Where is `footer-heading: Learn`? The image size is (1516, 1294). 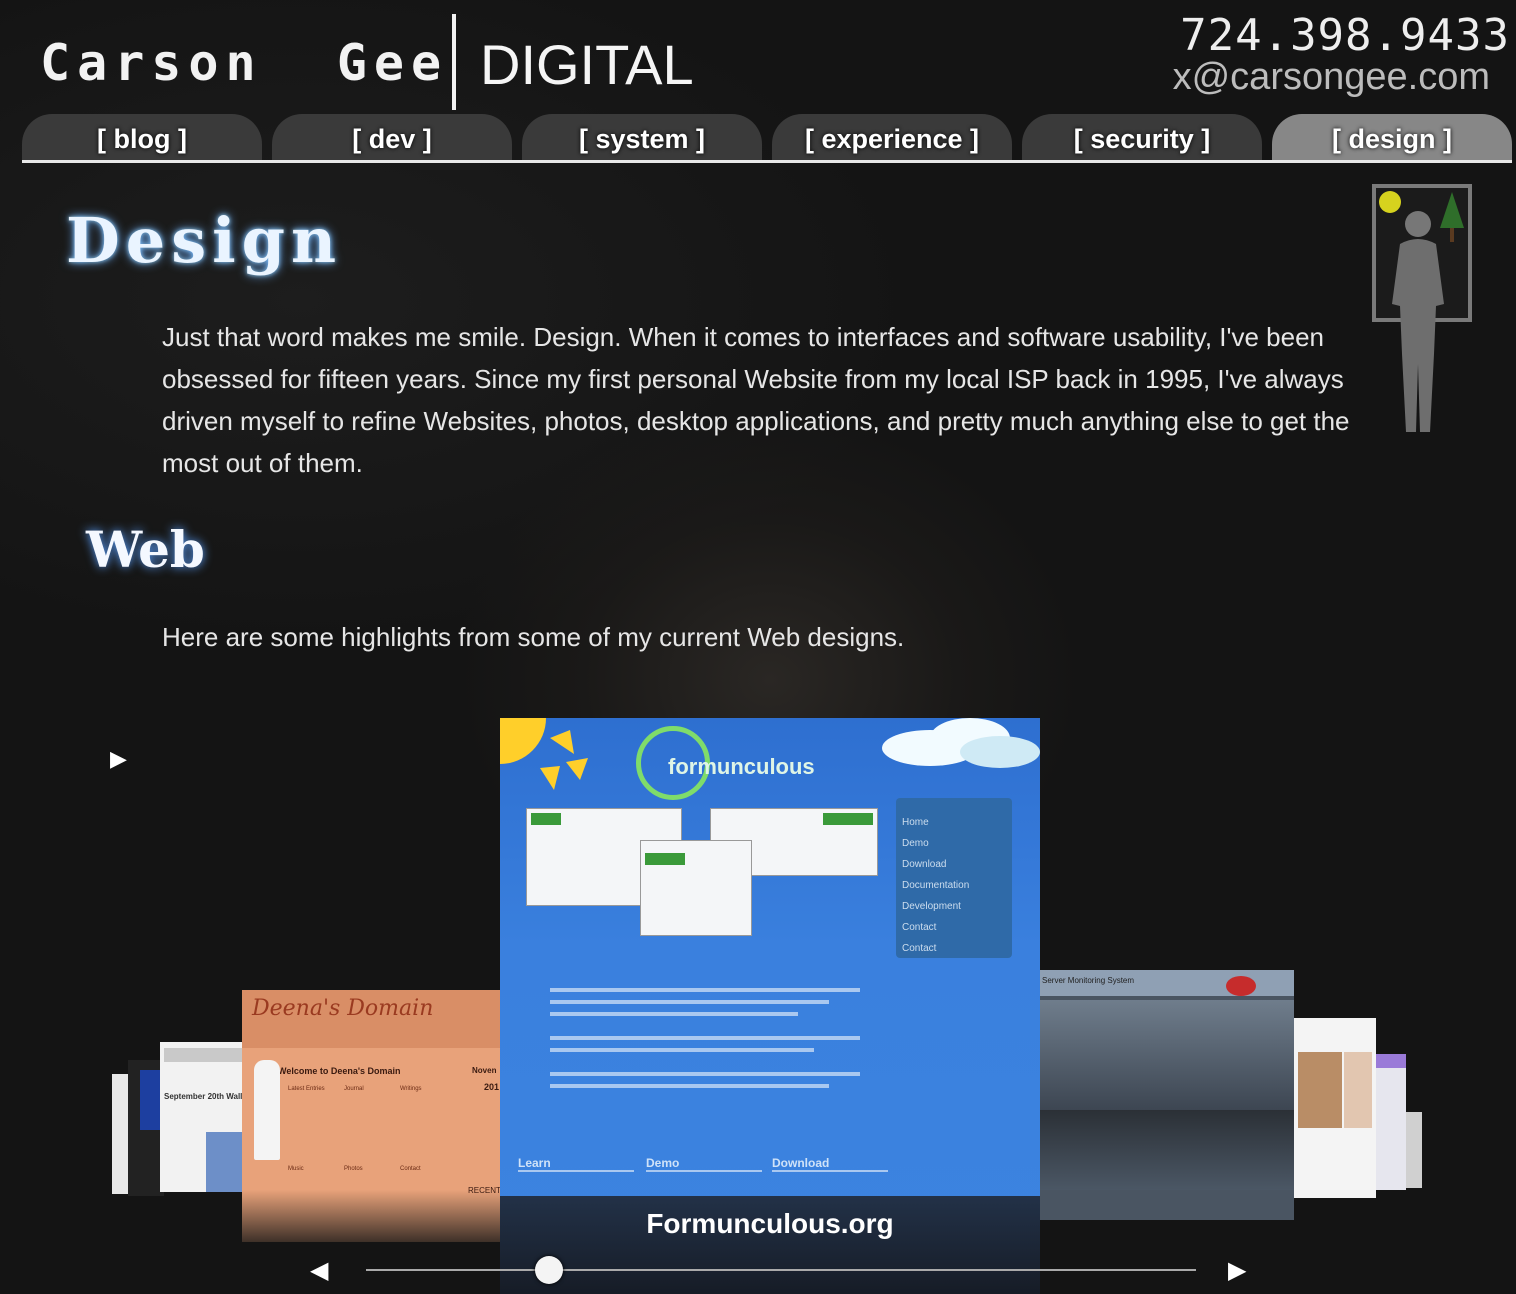 footer-heading: Learn is located at coordinates (534, 1163).